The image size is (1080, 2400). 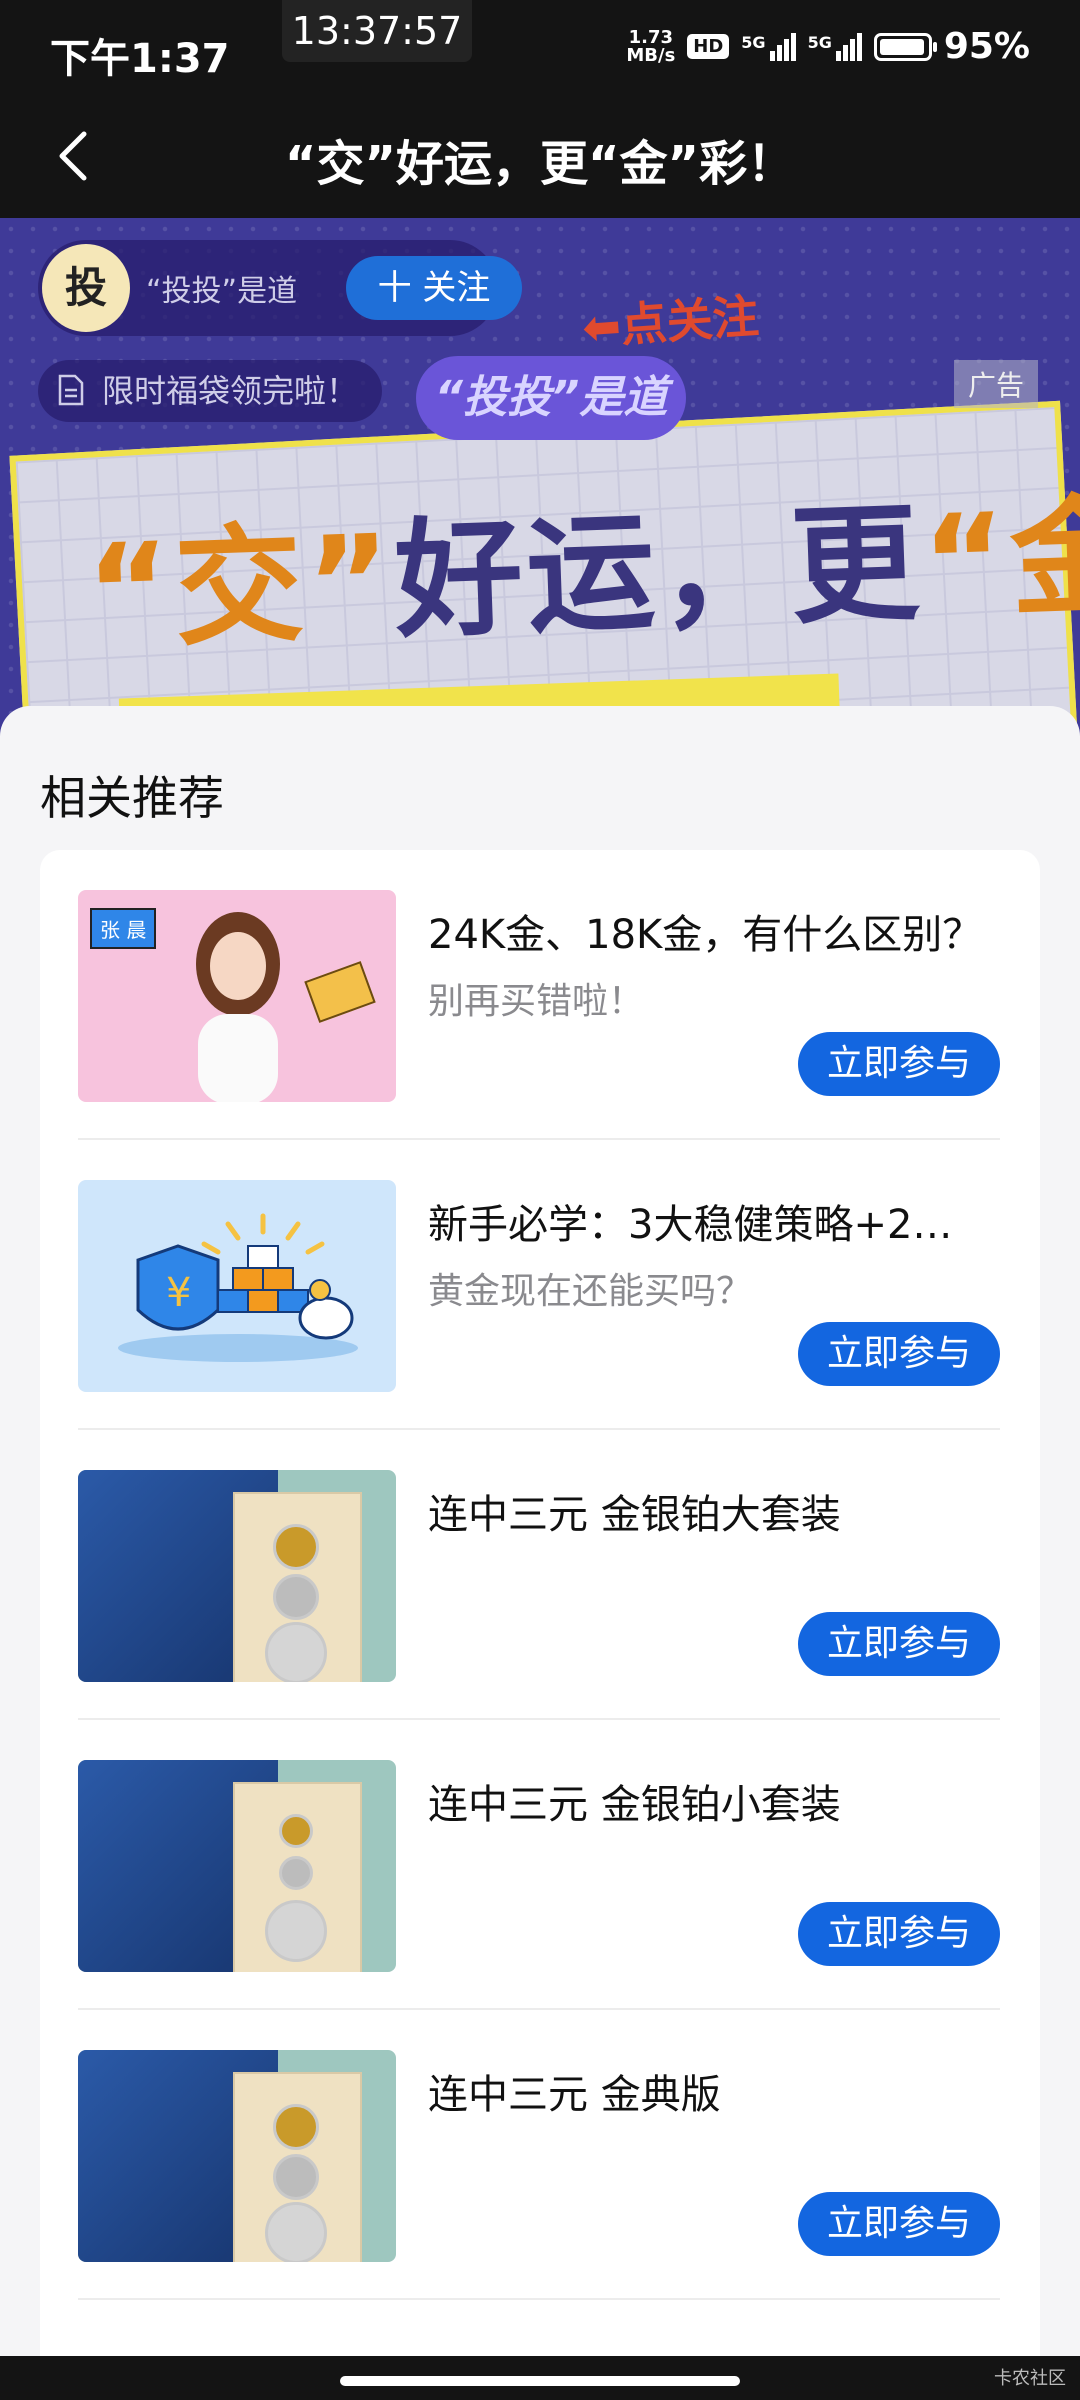 What do you see at coordinates (601, 327) in the screenshot?
I see `arrow-left-icon: ⬅` at bounding box center [601, 327].